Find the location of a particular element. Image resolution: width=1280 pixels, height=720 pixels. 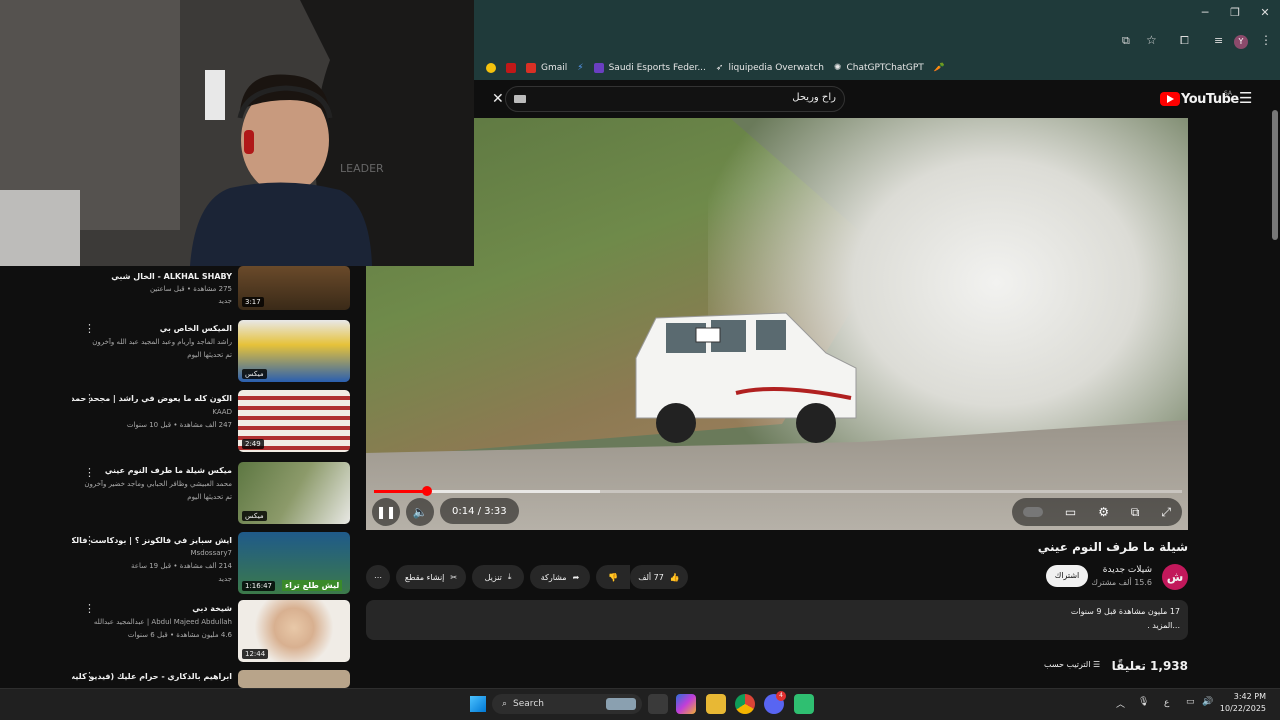

app-icon is located at coordinates (804, 704).